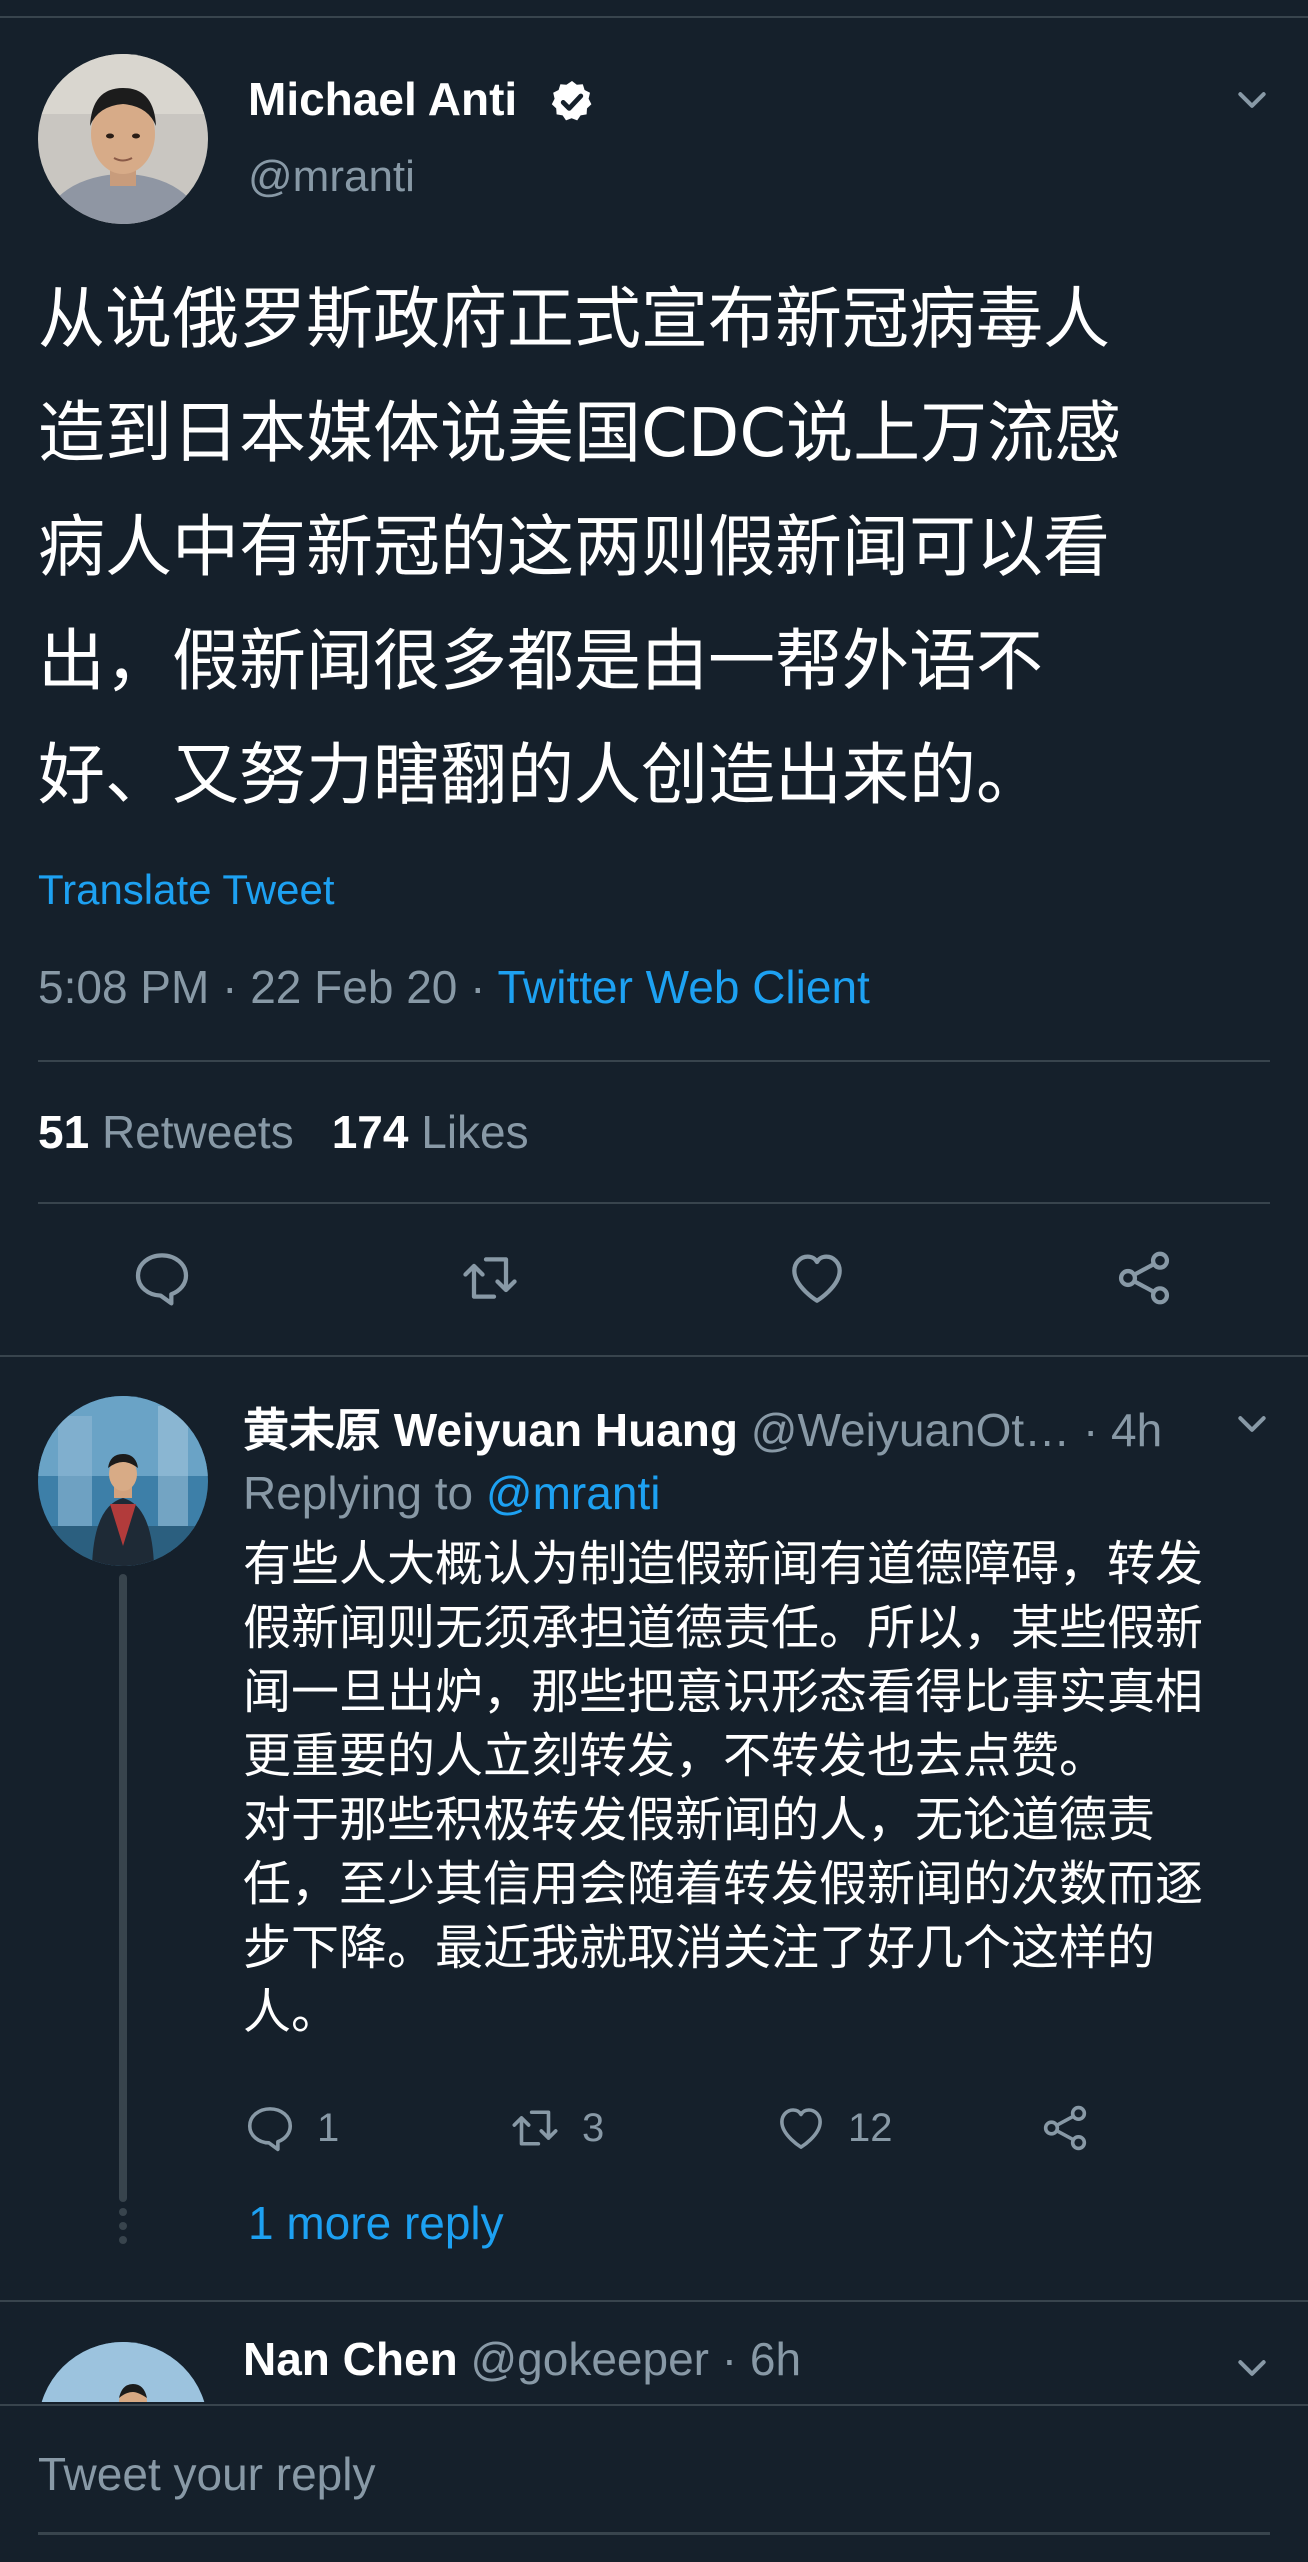  I want to click on verified-badge-icon, so click(571, 101).